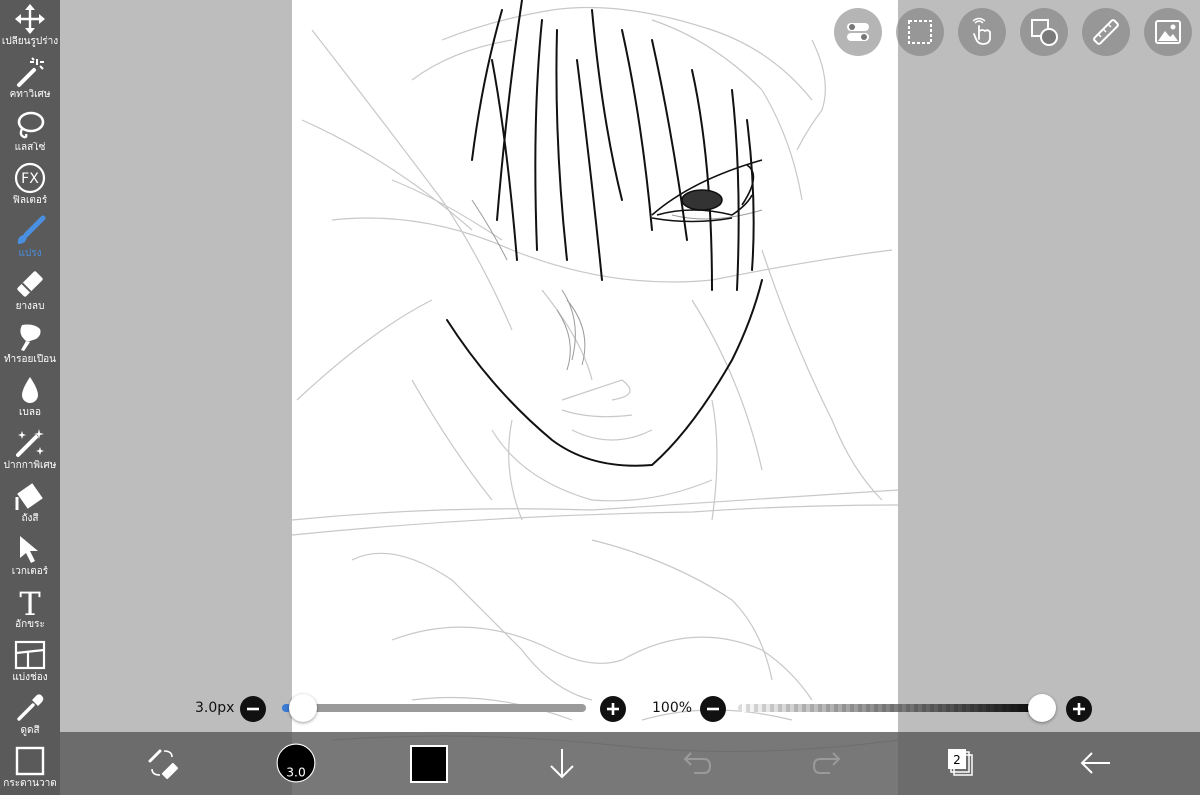  I want to click on tool-label: แปรง, so click(30, 253).